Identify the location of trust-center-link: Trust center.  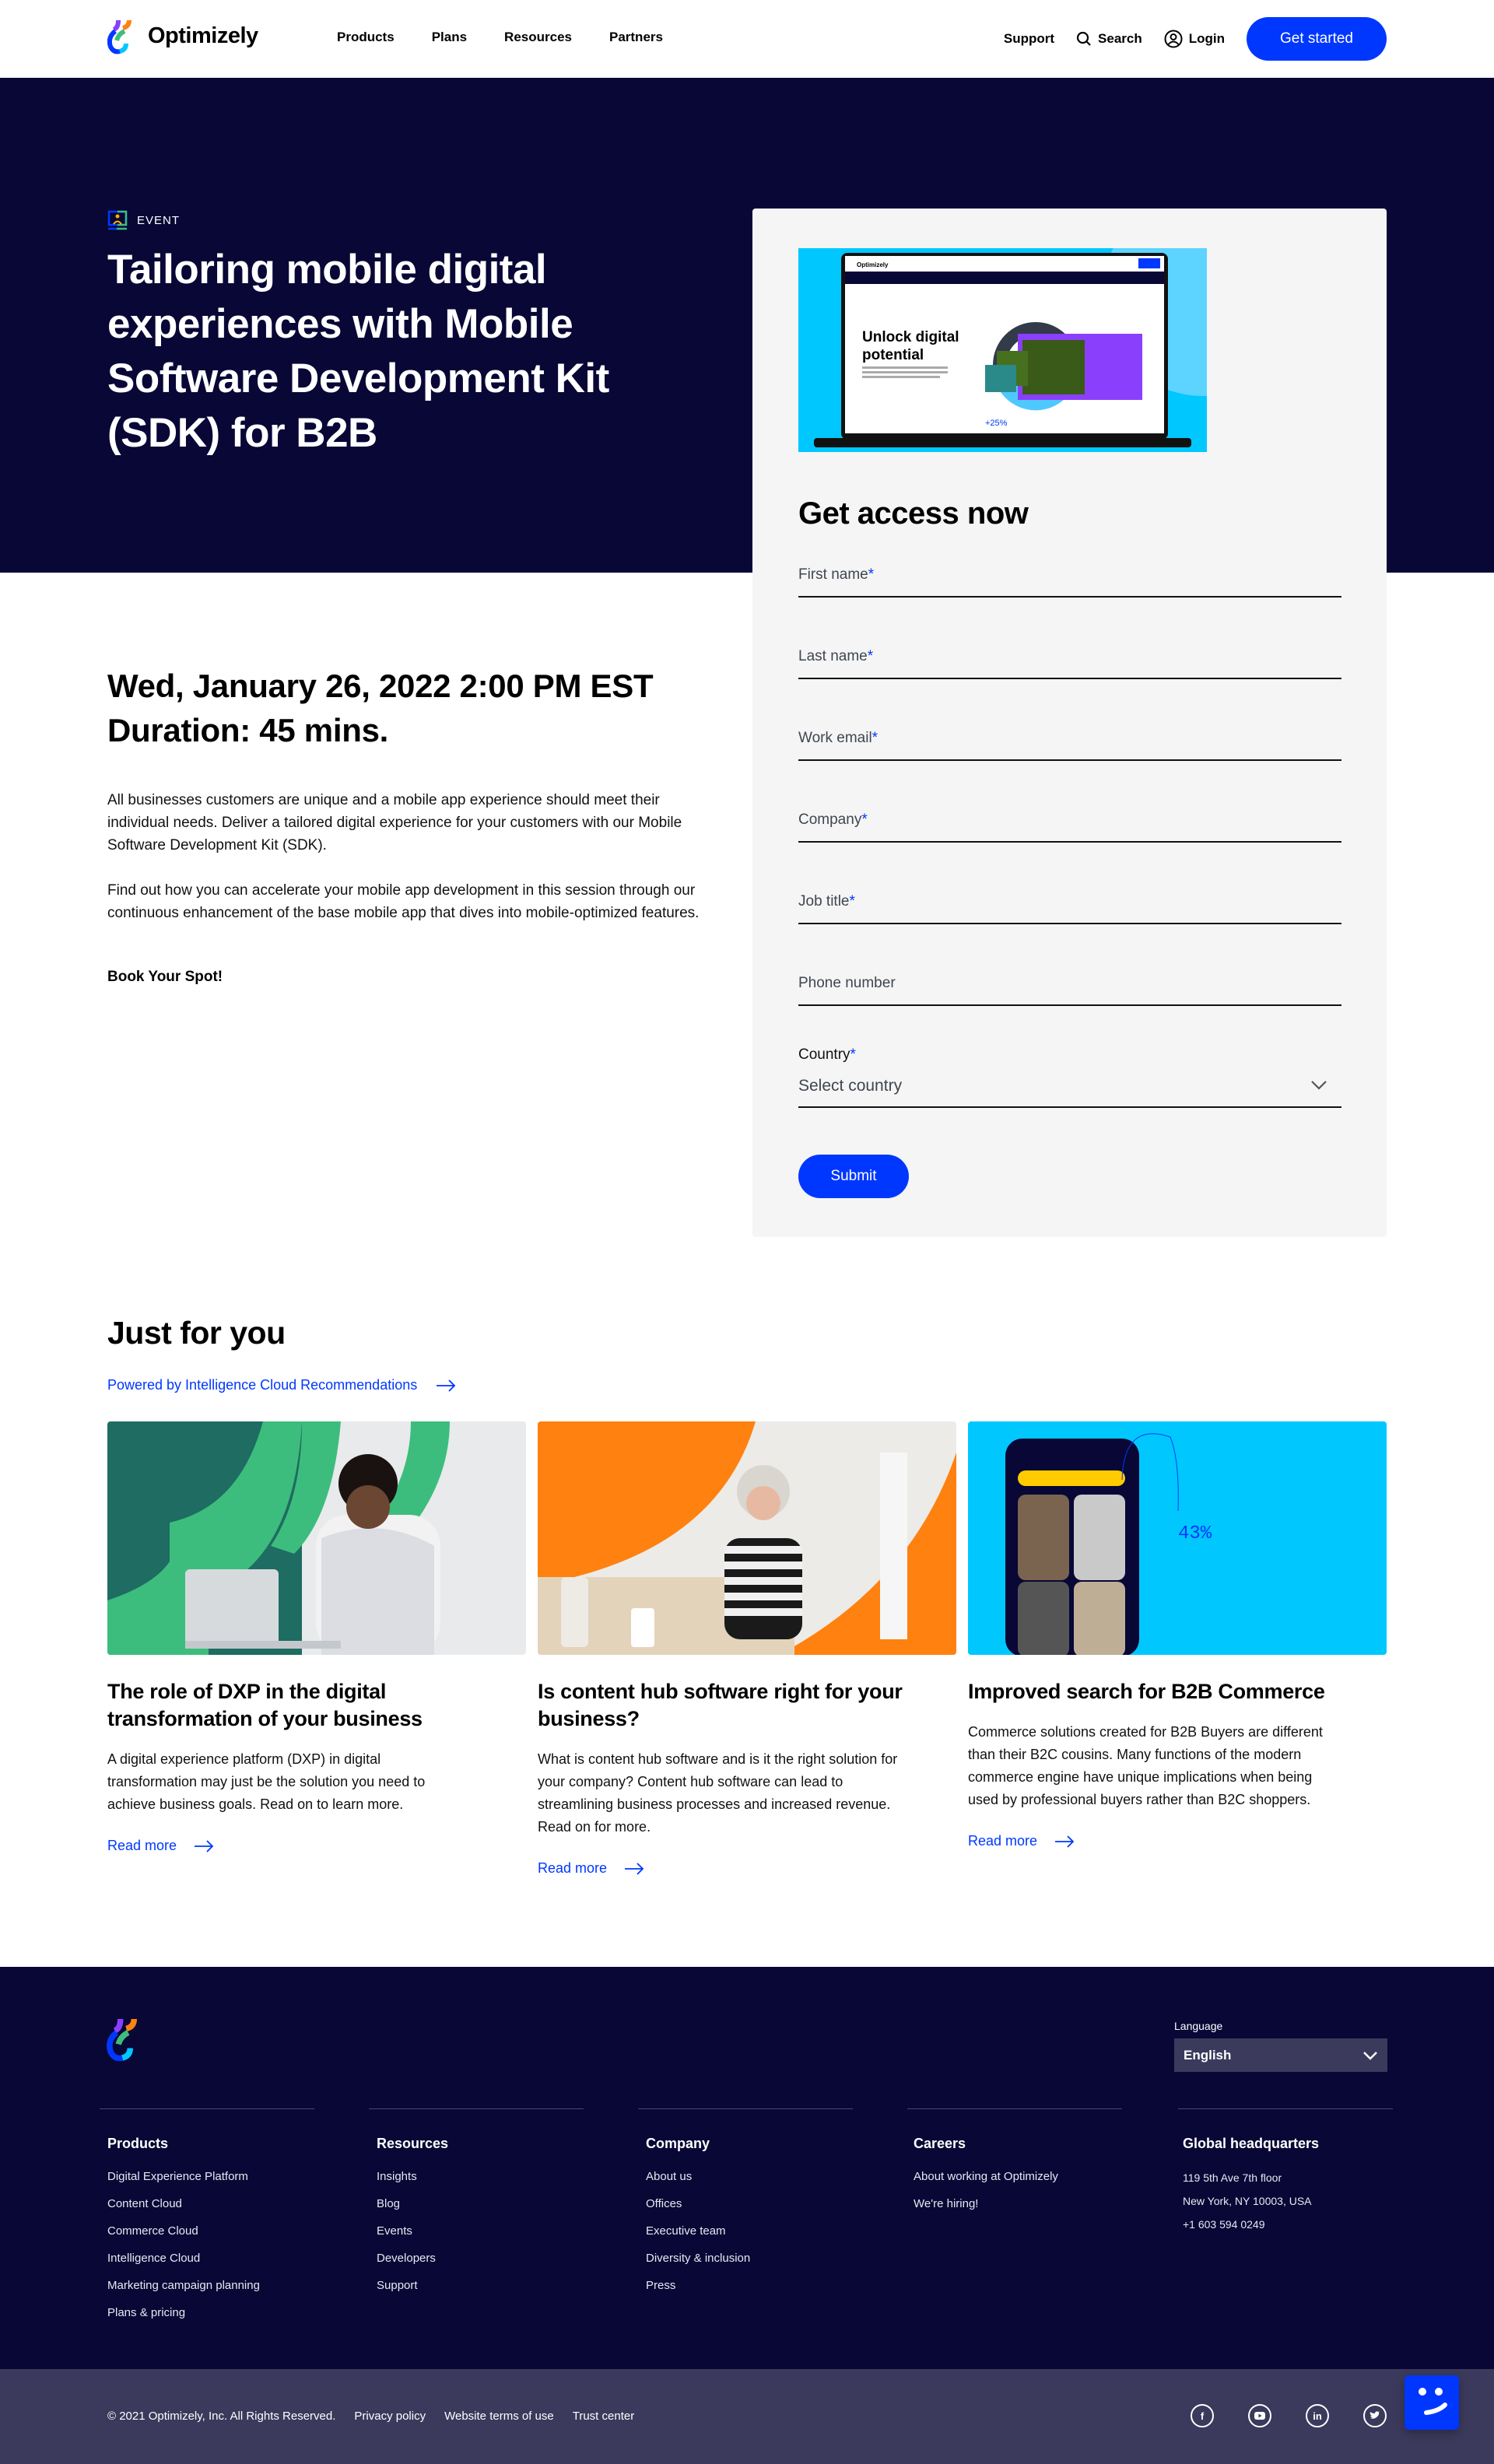
(603, 2416).